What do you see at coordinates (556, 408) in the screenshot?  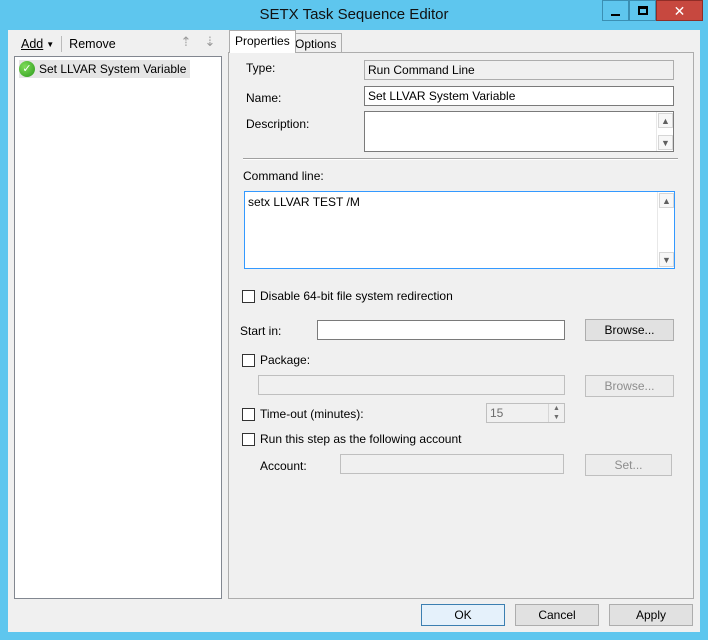 I see `spin-up-icon: ▲` at bounding box center [556, 408].